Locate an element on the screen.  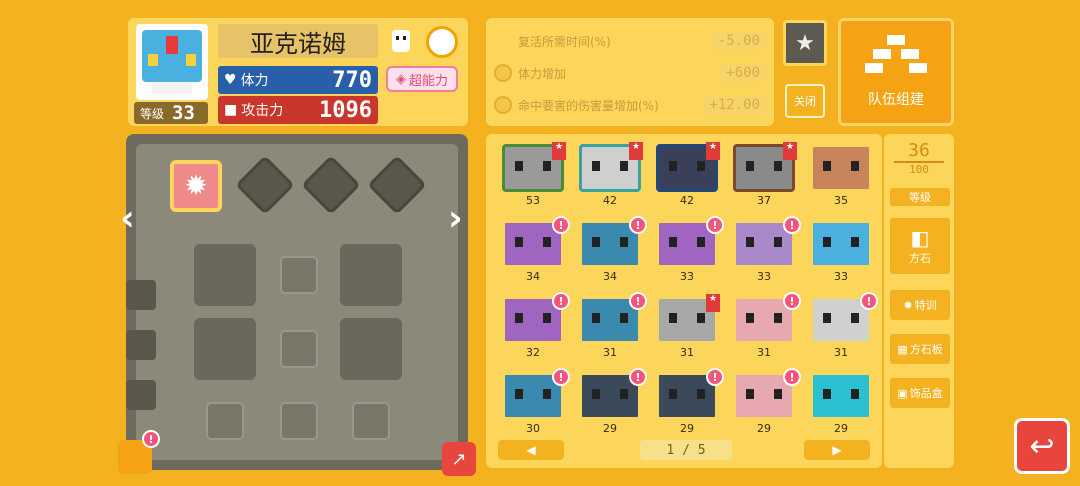
bonus-value: +12.00 is located at coordinates (734, 105).